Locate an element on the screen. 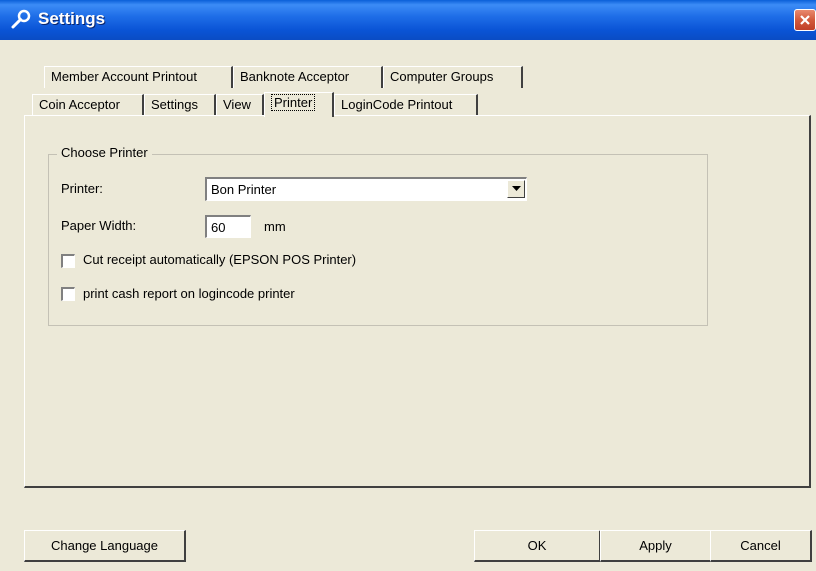  cash-report-checkbox is located at coordinates (68, 294).